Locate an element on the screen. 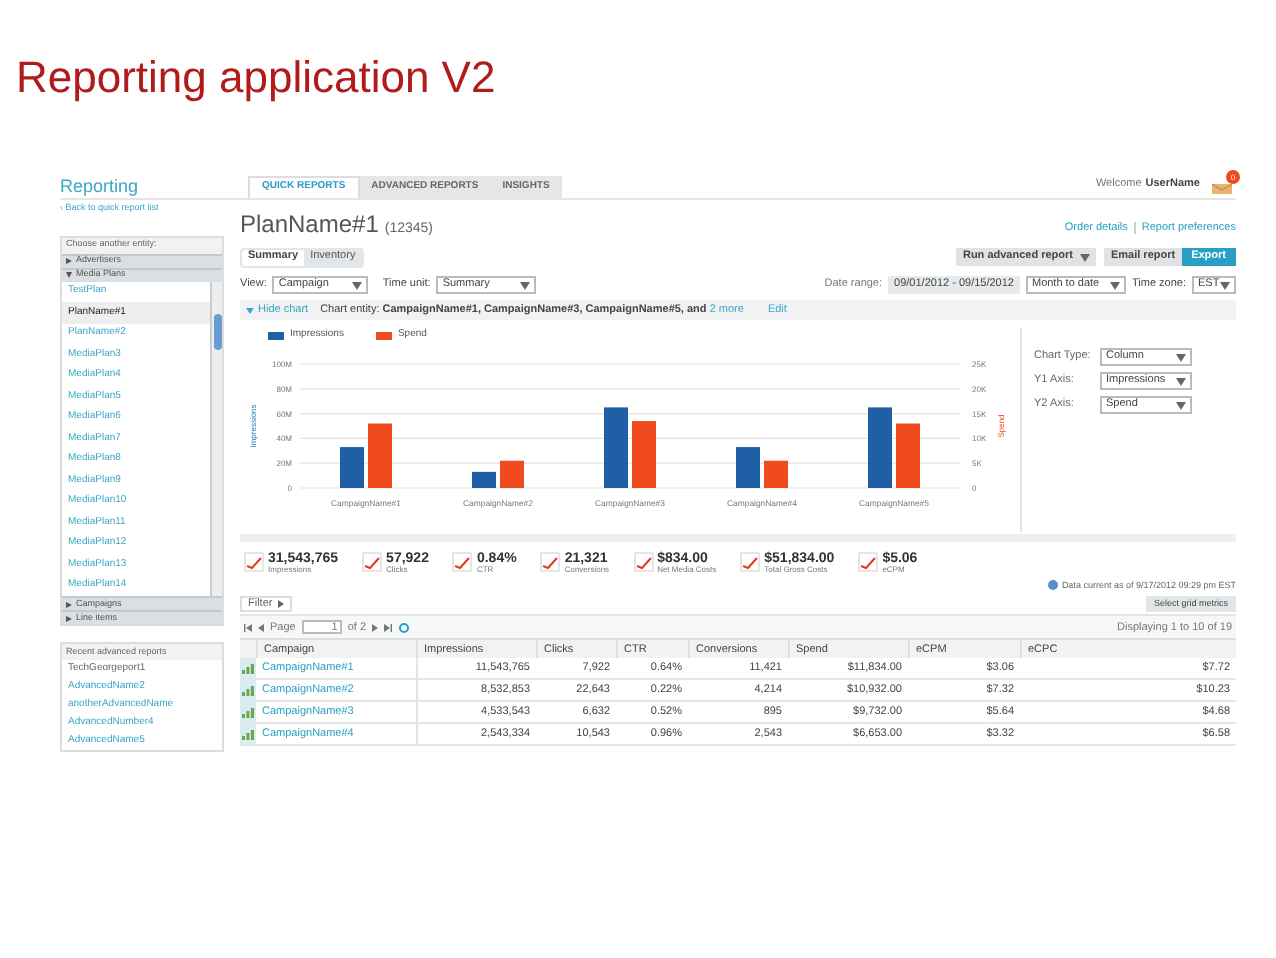 The height and width of the screenshot is (958, 1276). previous-page-icon is located at coordinates (261, 627).